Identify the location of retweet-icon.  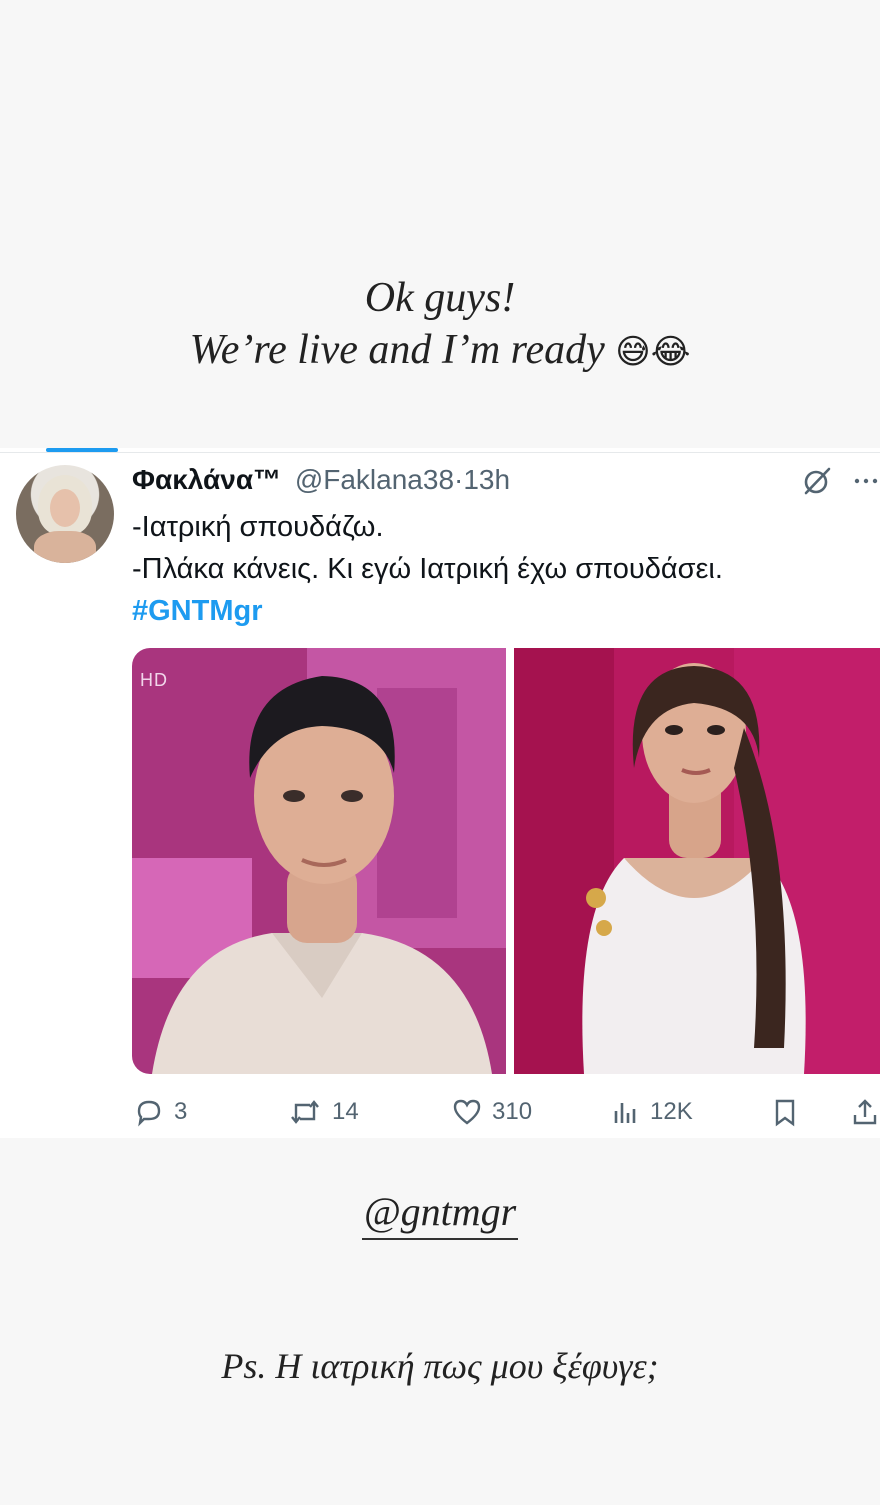
(305, 1111).